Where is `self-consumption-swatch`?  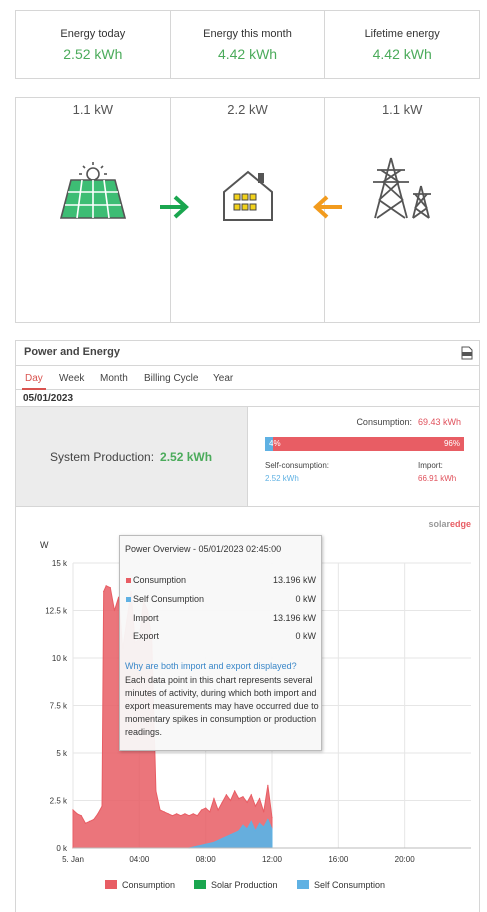 self-consumption-swatch is located at coordinates (128, 600).